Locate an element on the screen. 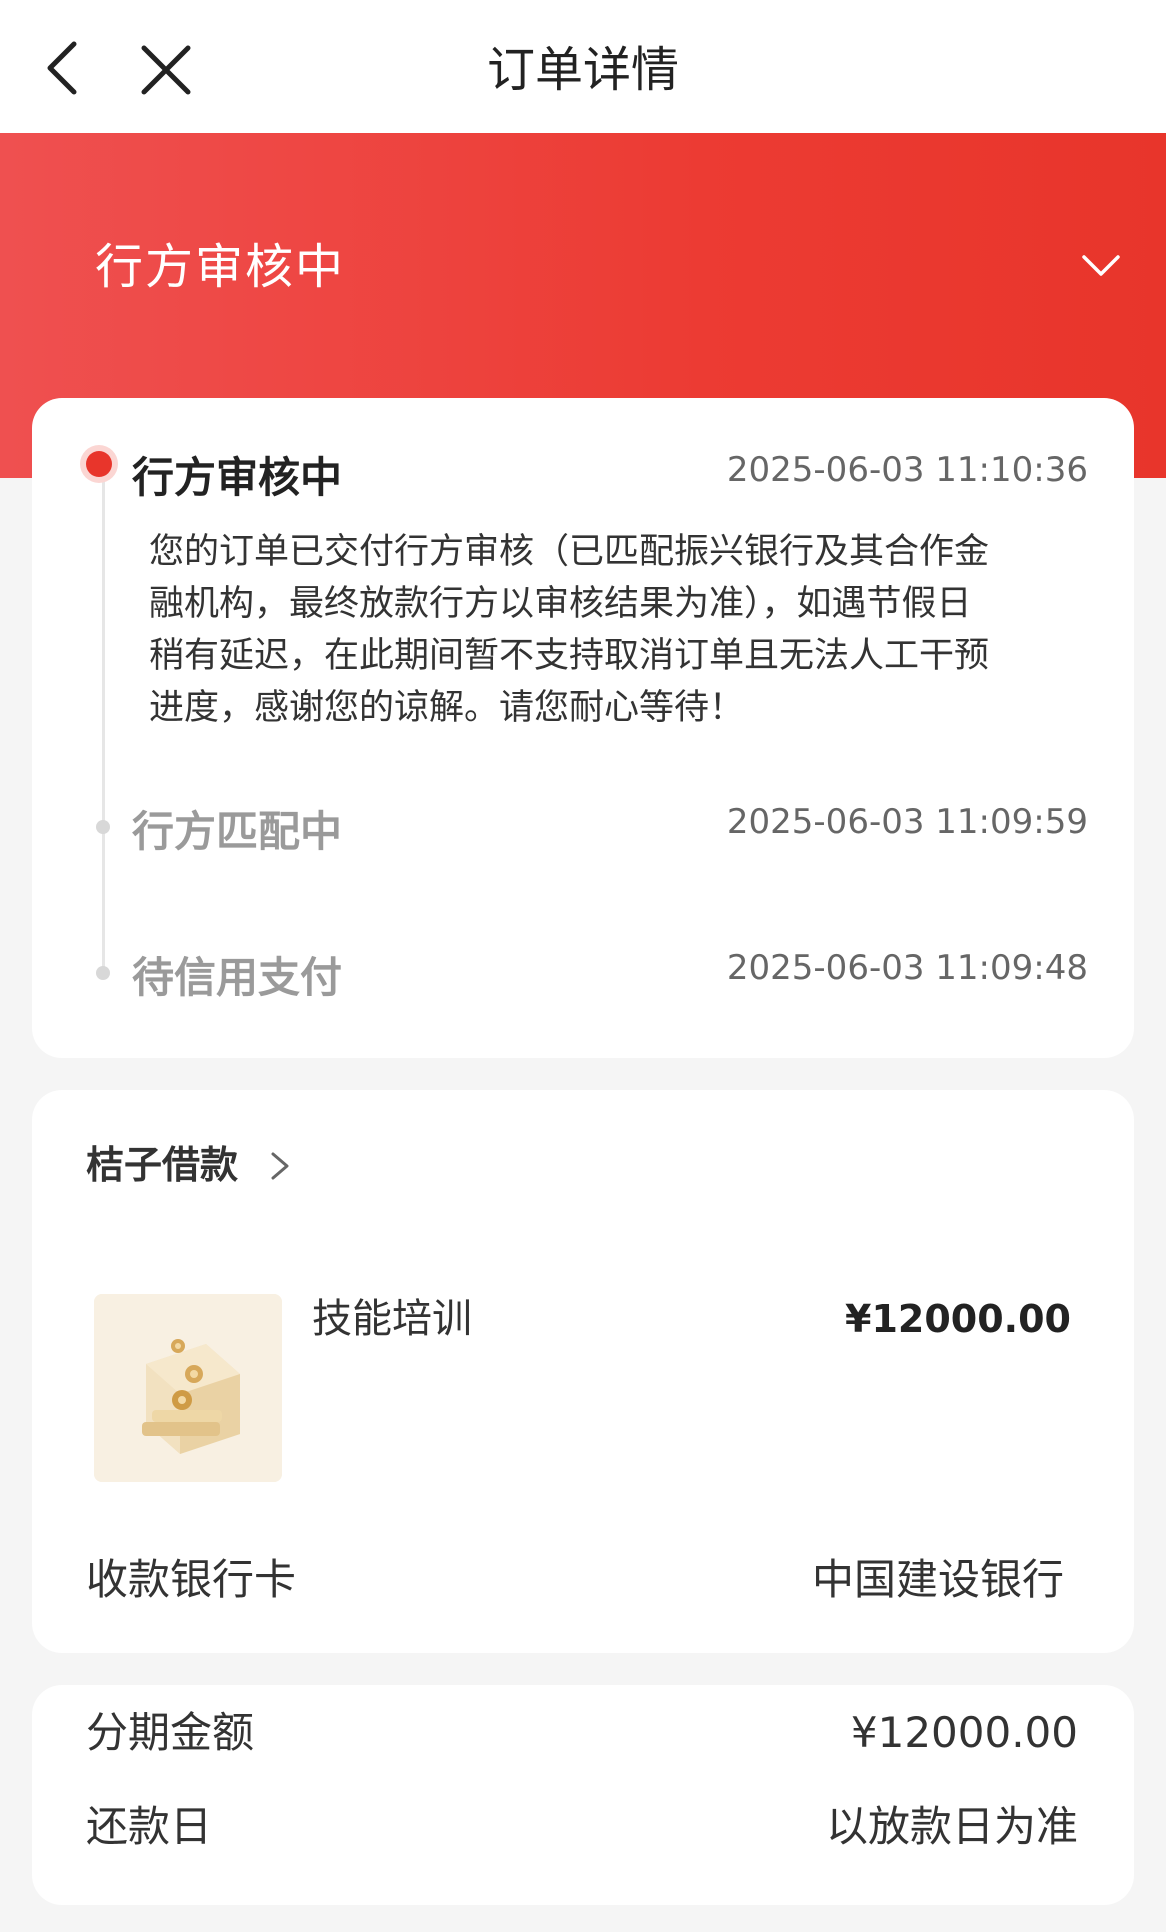  product-price: ¥12000.00 is located at coordinates (958, 1319).